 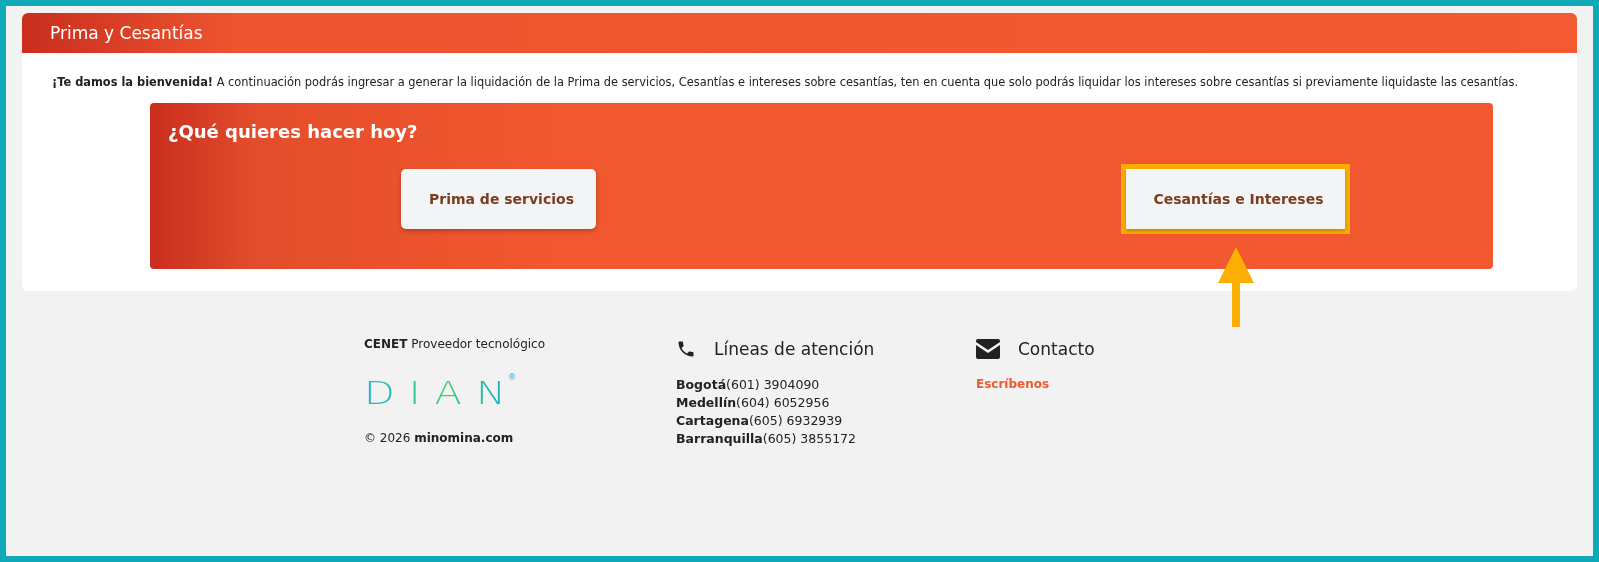 What do you see at coordinates (498, 199) in the screenshot?
I see `option-button: Prima de servicios` at bounding box center [498, 199].